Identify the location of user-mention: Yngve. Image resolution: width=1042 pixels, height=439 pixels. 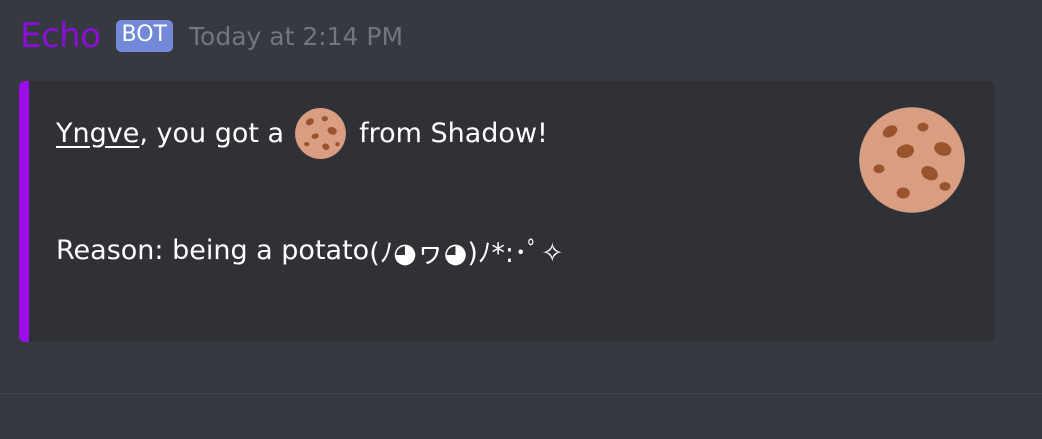
(97, 133).